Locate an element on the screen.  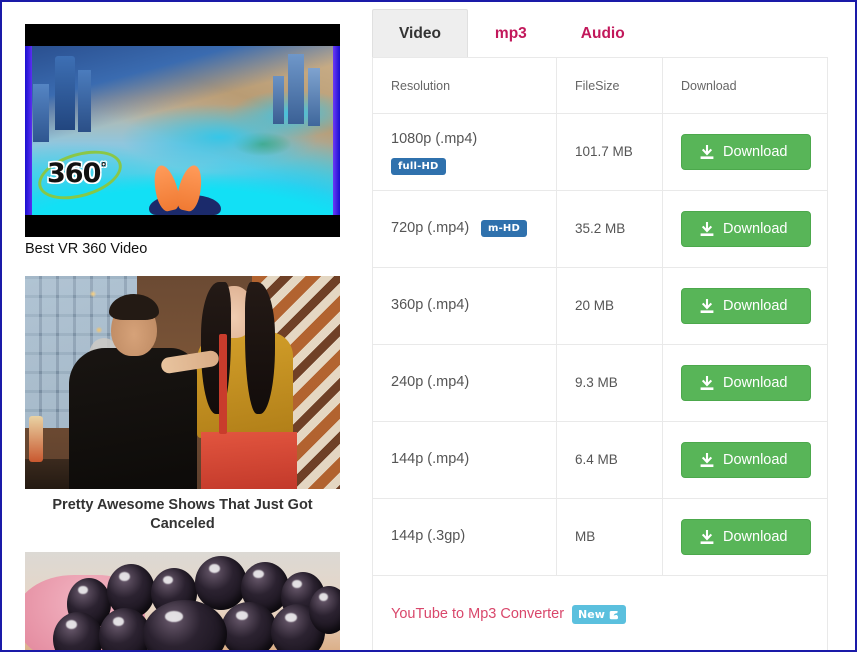
filesize-cell: 6.4 MB is located at coordinates (609, 460).